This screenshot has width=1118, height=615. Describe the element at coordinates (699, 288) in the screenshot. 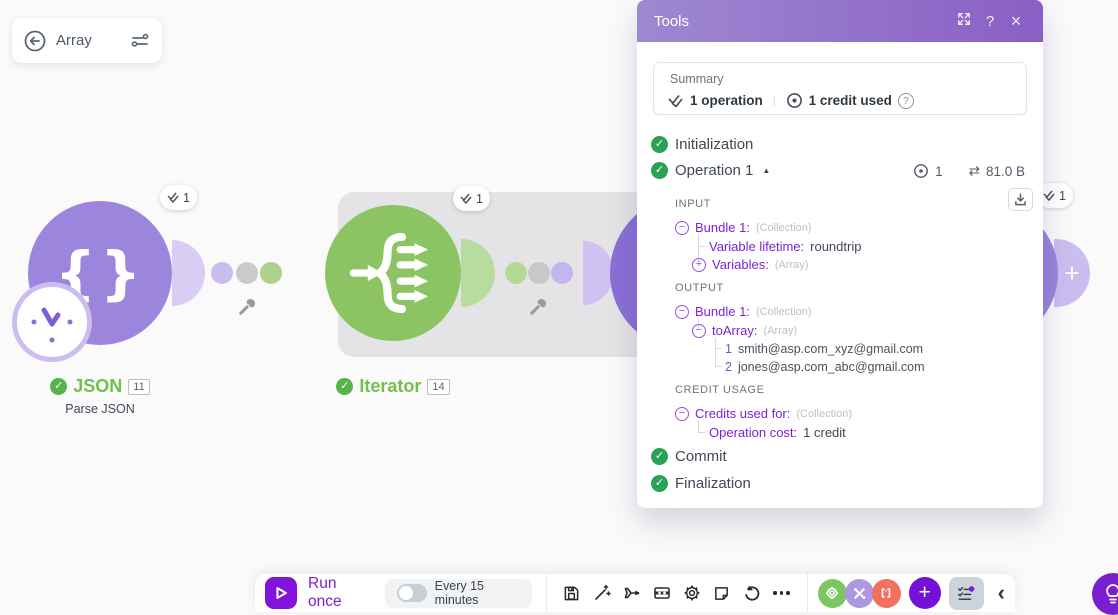

I see `output-section-label: OUTPUT` at that location.